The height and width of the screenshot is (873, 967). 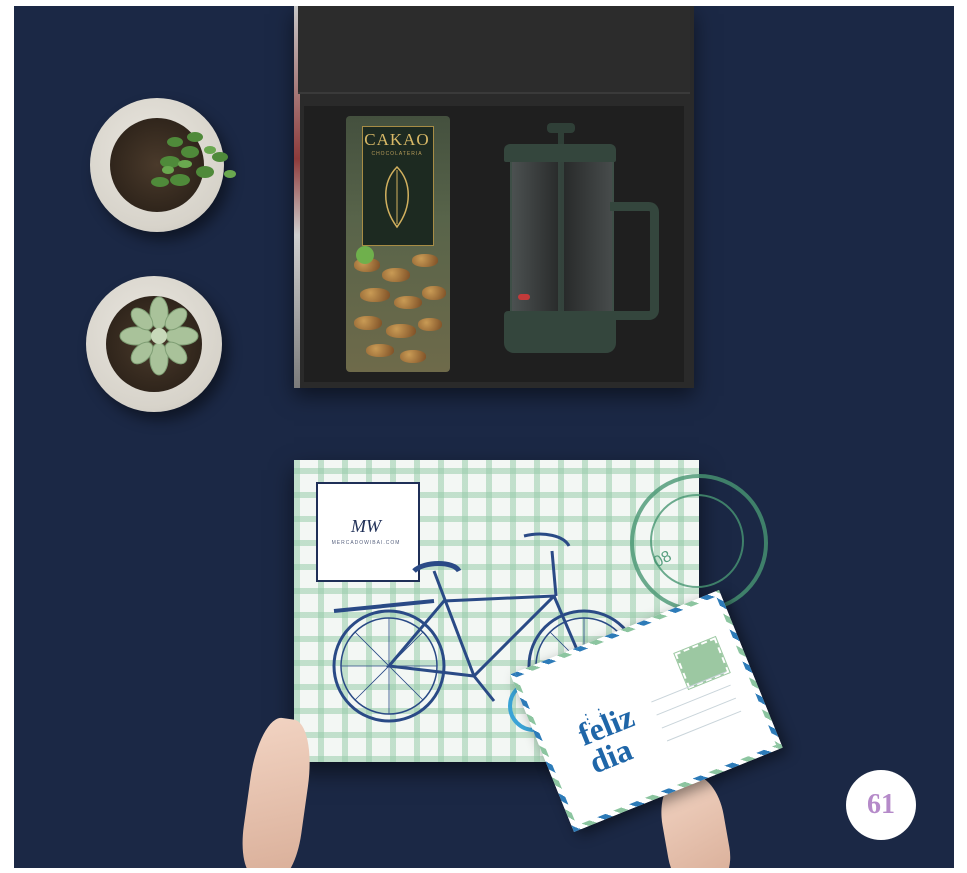 I want to click on french-press-tag, so click(x=524, y=297).